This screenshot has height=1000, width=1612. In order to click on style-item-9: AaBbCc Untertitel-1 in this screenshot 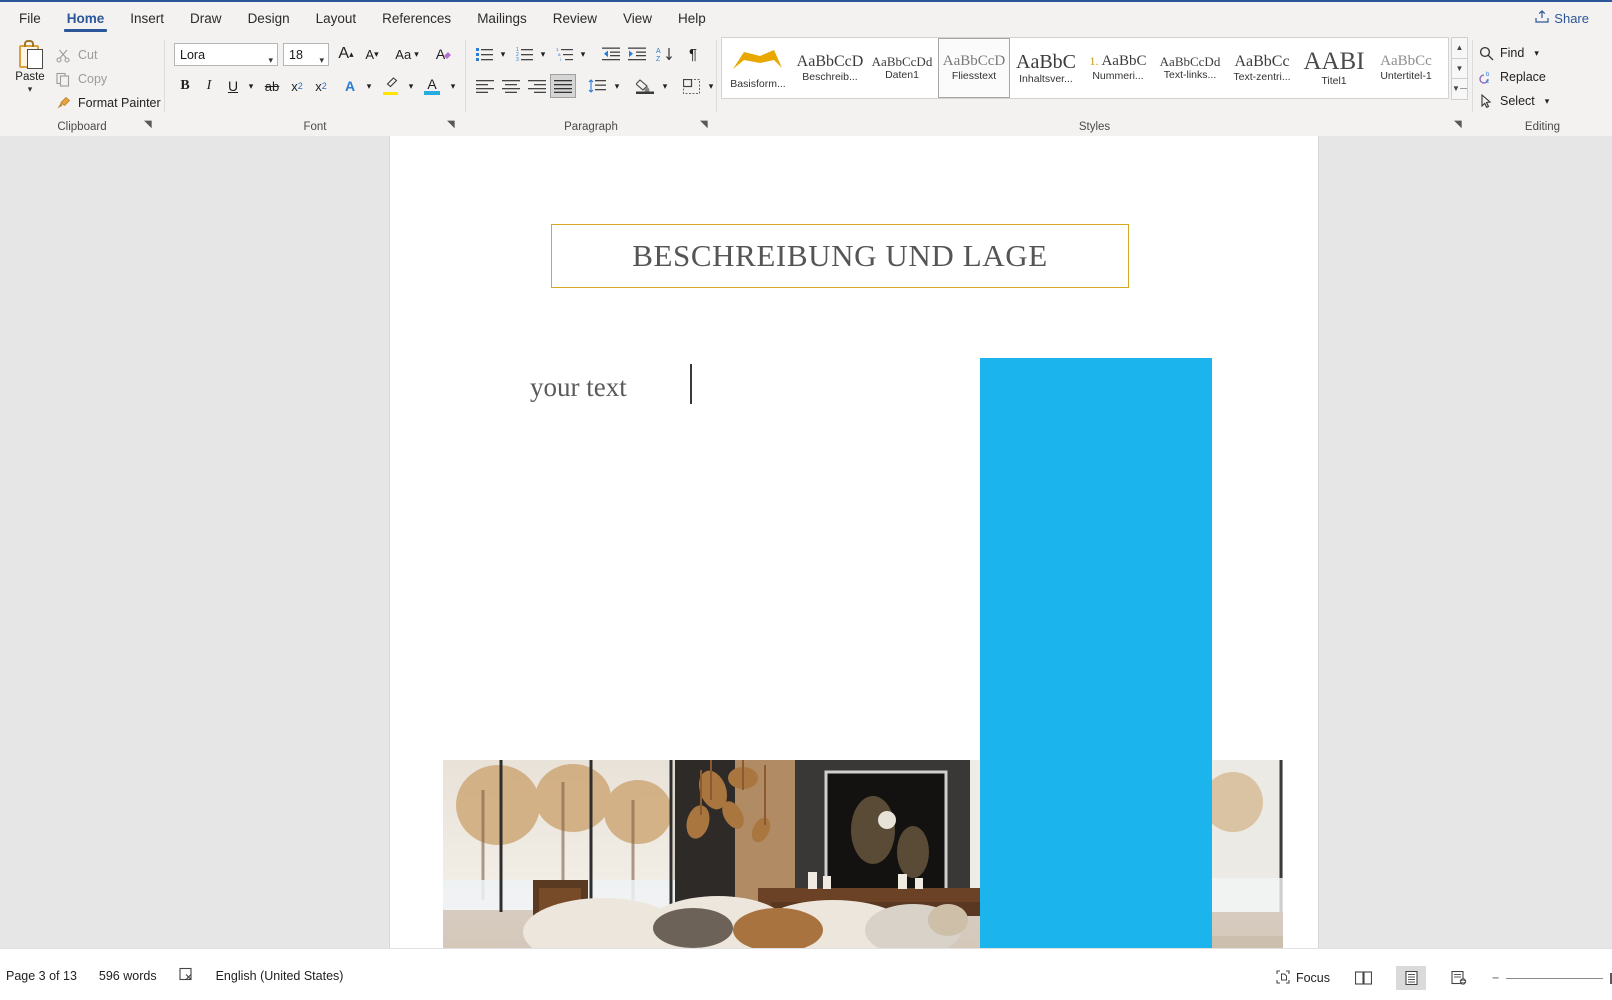, I will do `click(1406, 68)`.